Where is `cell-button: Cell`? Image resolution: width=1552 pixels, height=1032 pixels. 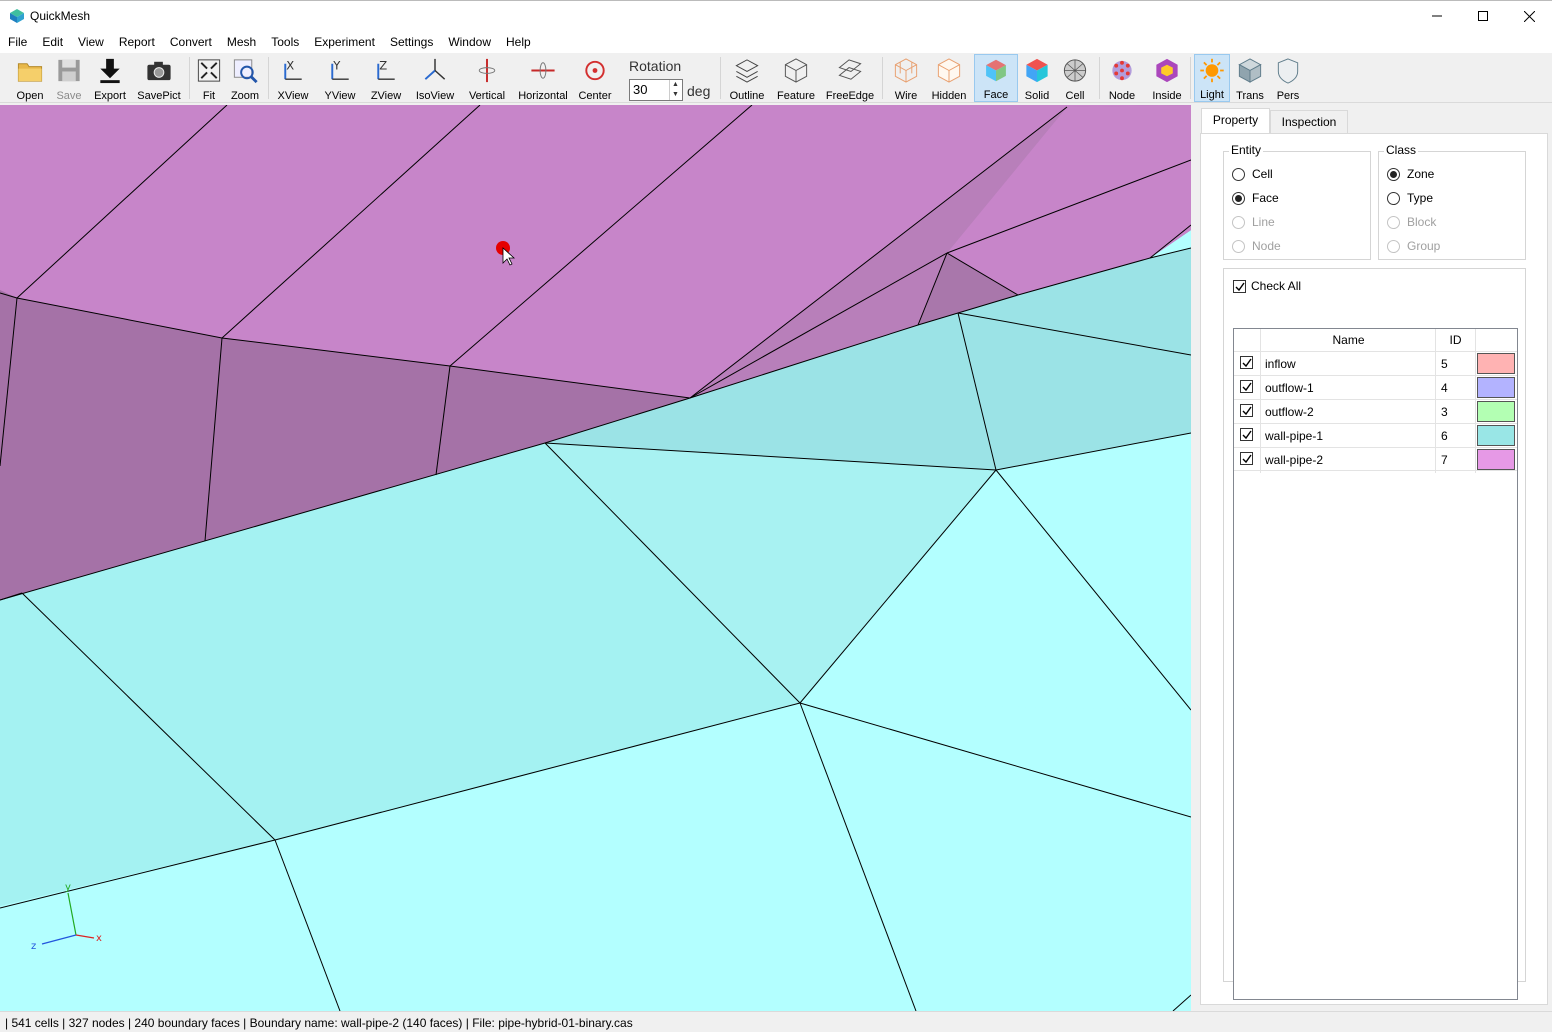
cell-button: Cell is located at coordinates (1075, 78).